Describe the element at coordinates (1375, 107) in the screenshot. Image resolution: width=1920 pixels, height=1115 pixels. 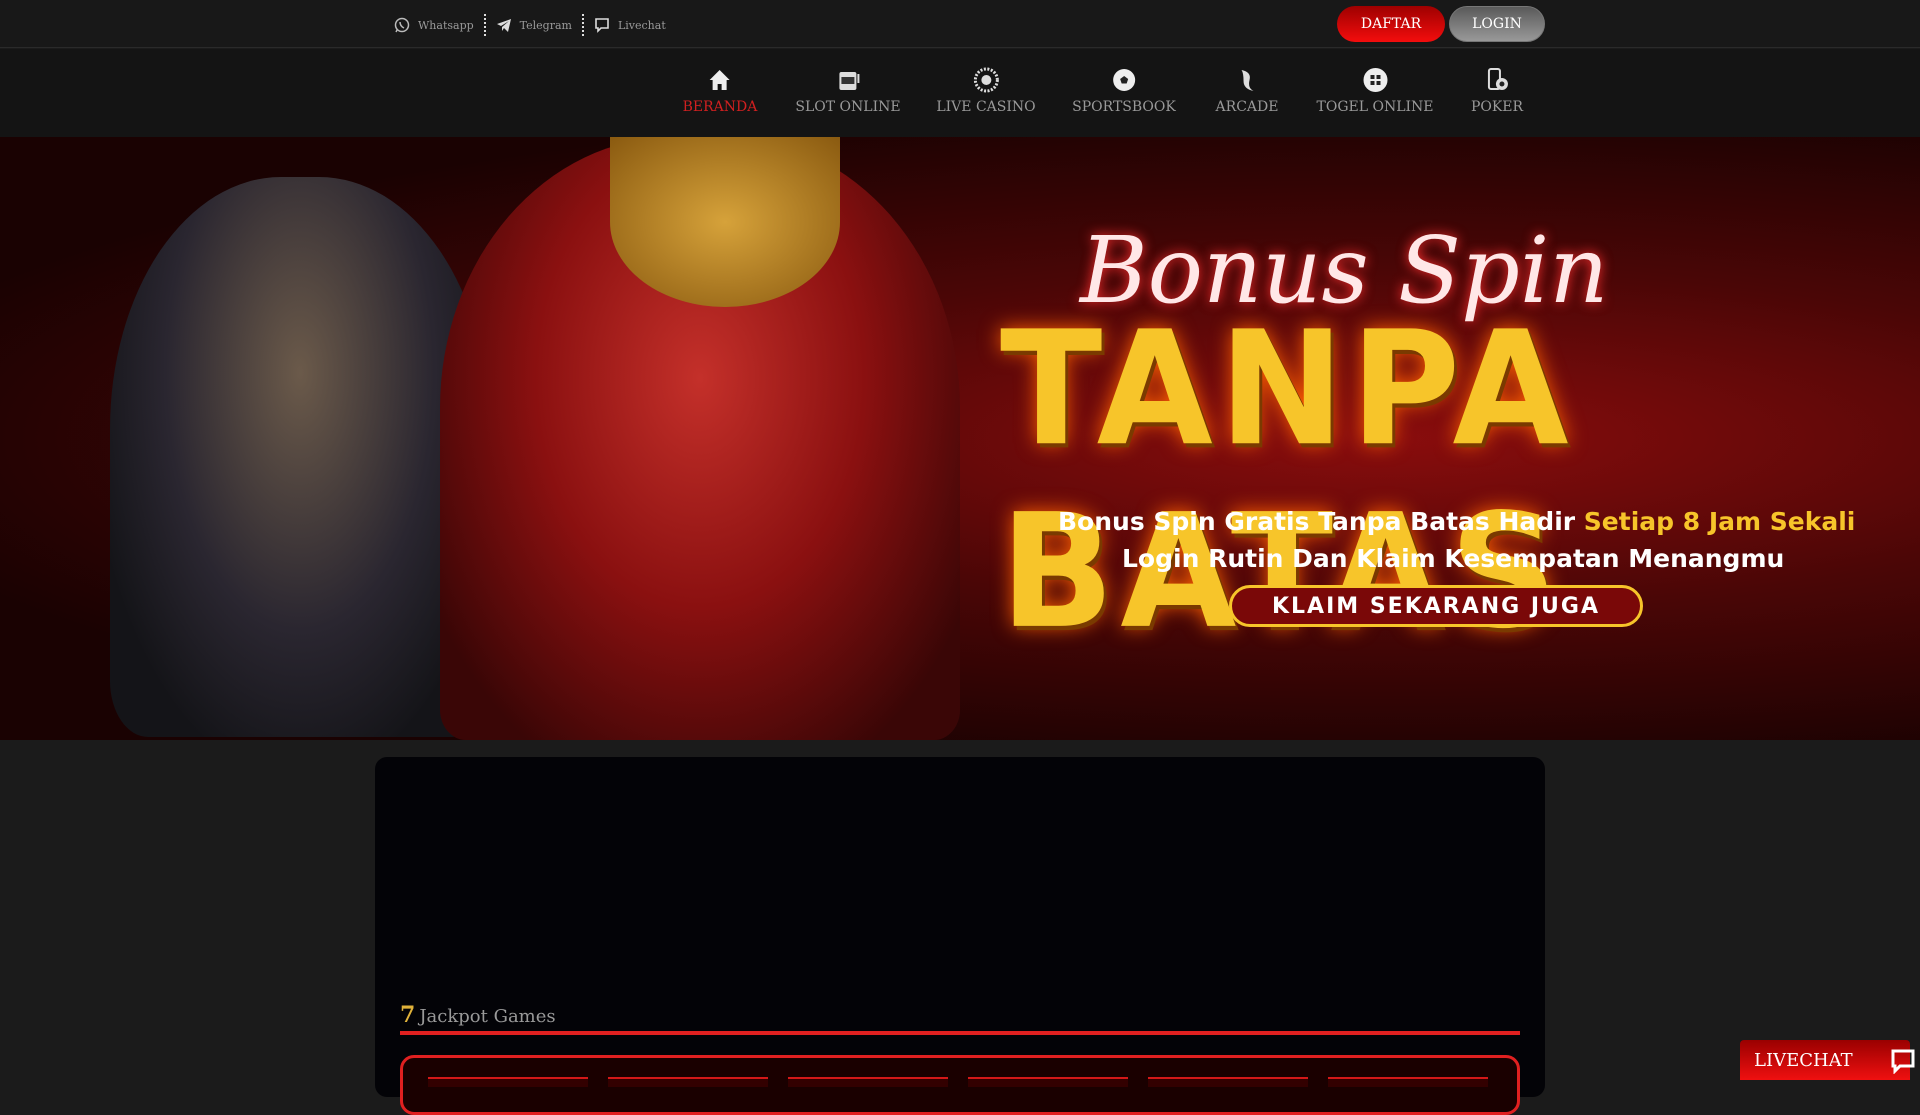
I see `nav-label: TOGEL ONLINE` at that location.